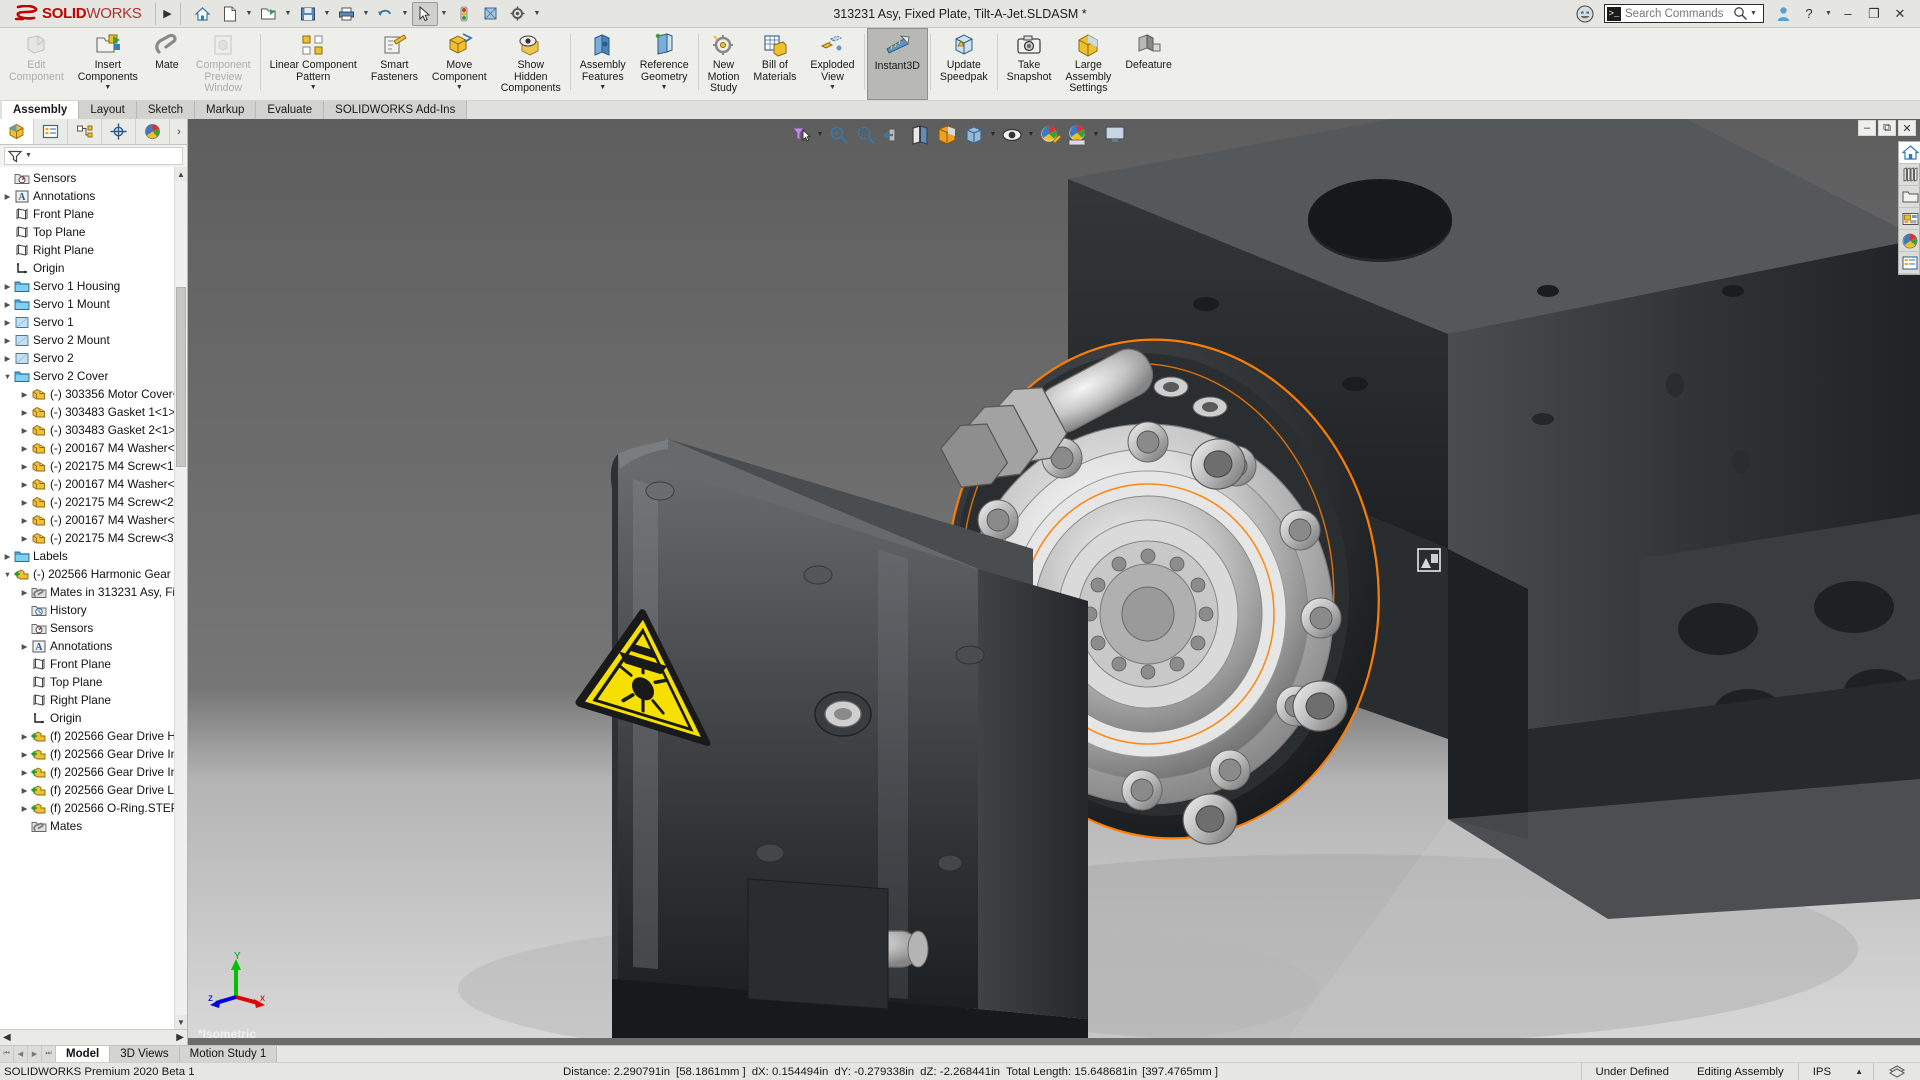 The width and height of the screenshot is (1920, 1080). What do you see at coordinates (1909, 197) in the screenshot?
I see `file-explorer-icon` at bounding box center [1909, 197].